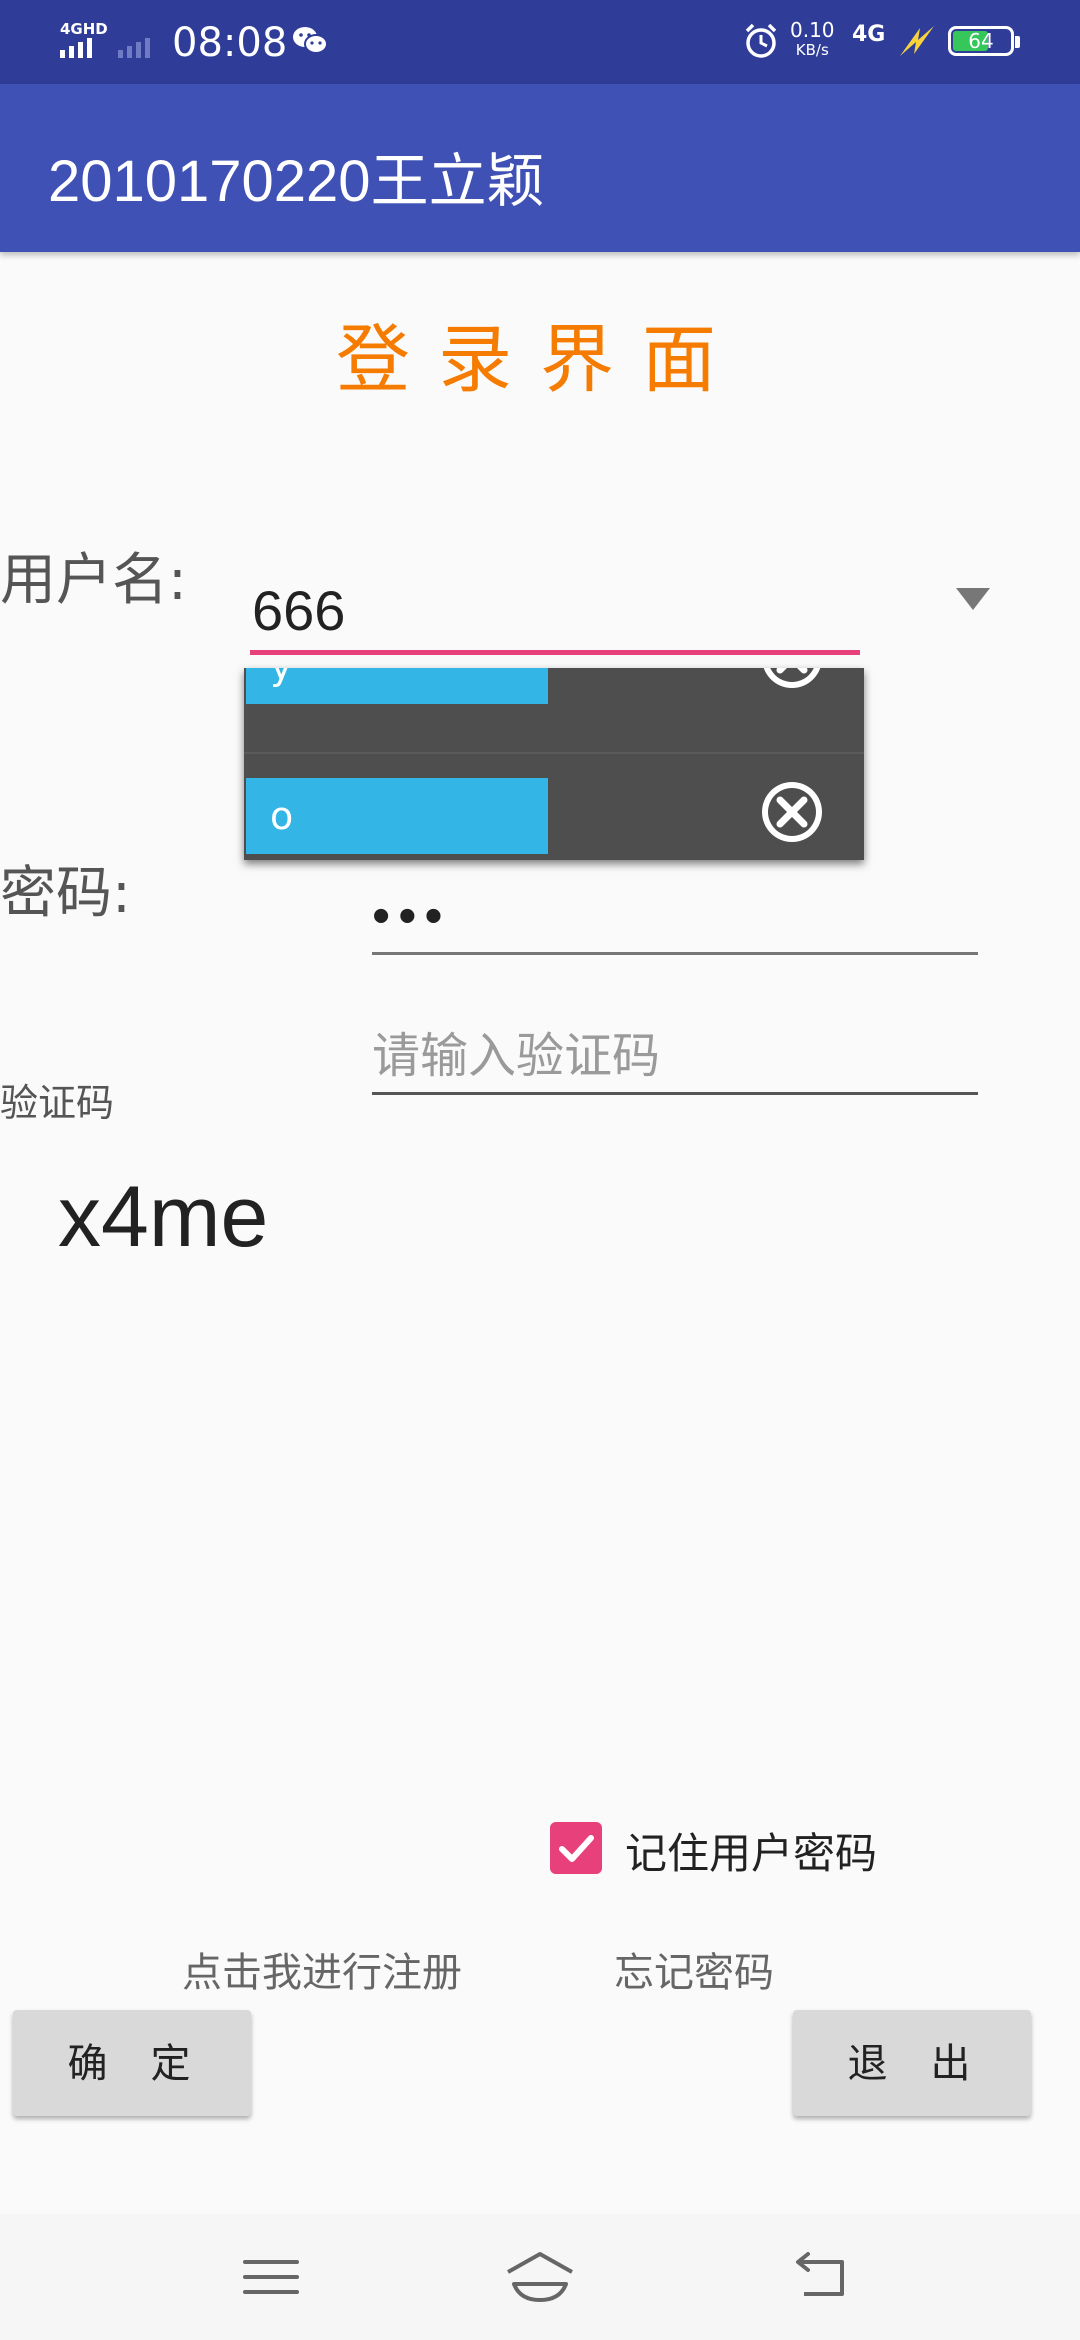  What do you see at coordinates (917, 41) in the screenshot?
I see `charging-icon` at bounding box center [917, 41].